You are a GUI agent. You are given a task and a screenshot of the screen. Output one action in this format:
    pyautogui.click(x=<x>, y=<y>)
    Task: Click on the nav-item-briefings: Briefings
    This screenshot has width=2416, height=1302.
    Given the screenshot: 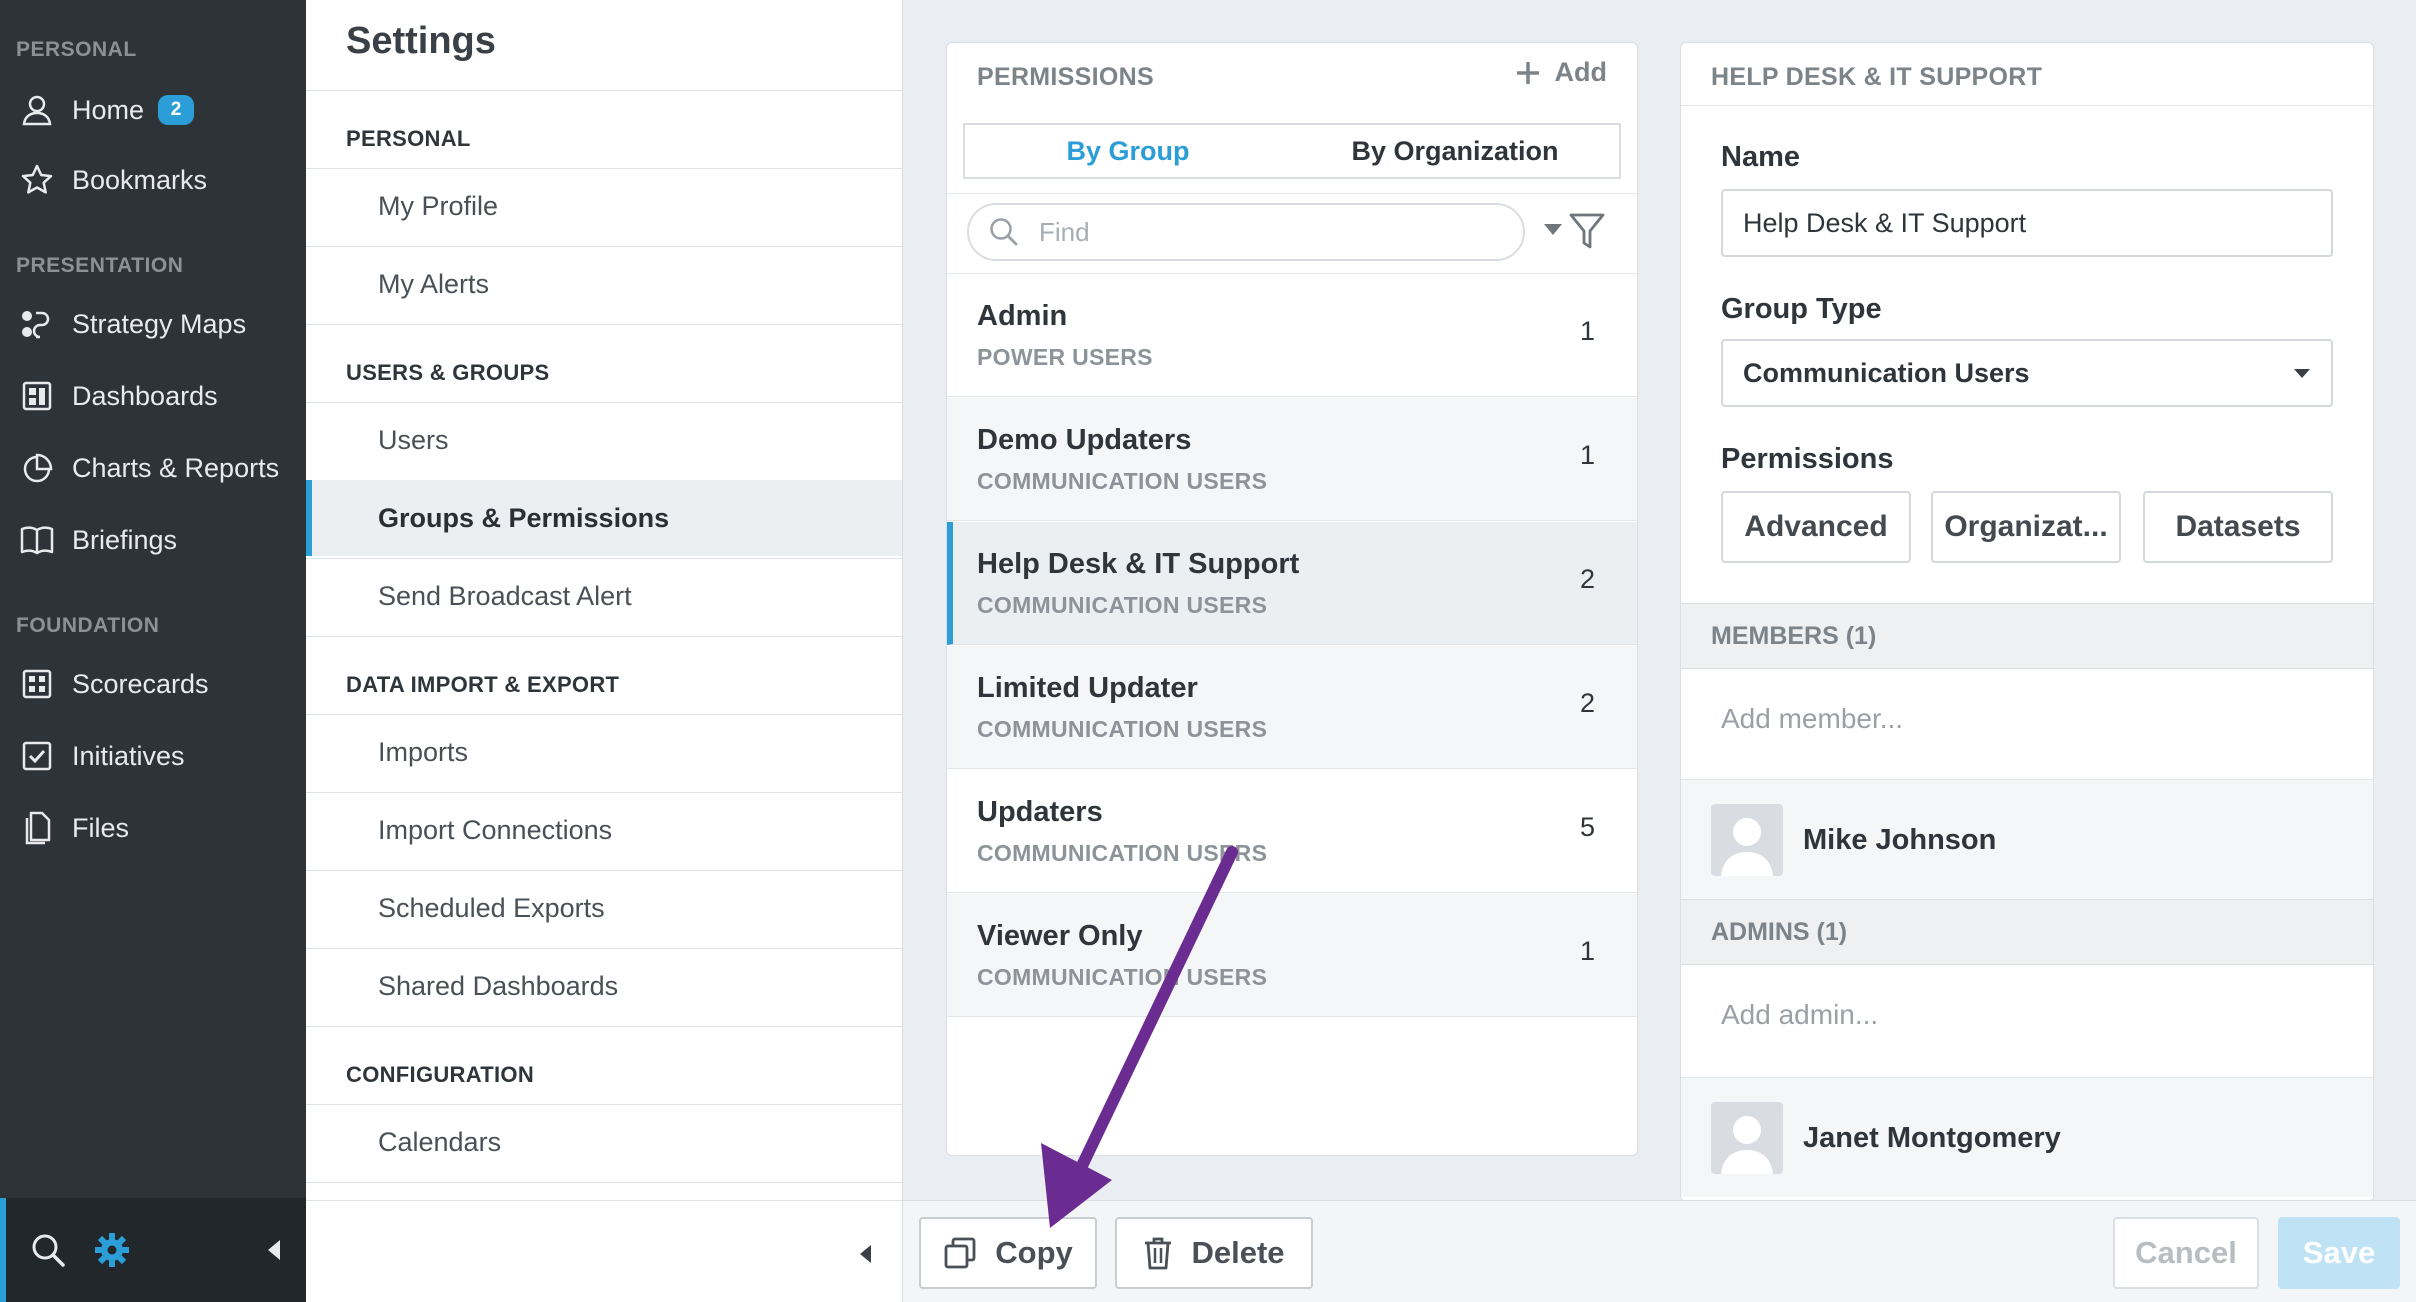 What is the action you would take?
    pyautogui.click(x=153, y=540)
    